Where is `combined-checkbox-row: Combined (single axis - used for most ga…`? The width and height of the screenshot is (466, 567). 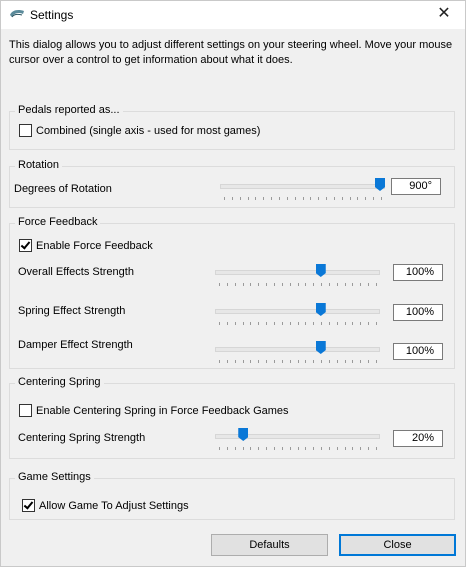
combined-checkbox-row: Combined (single axis - used for most ga… is located at coordinates (139, 130).